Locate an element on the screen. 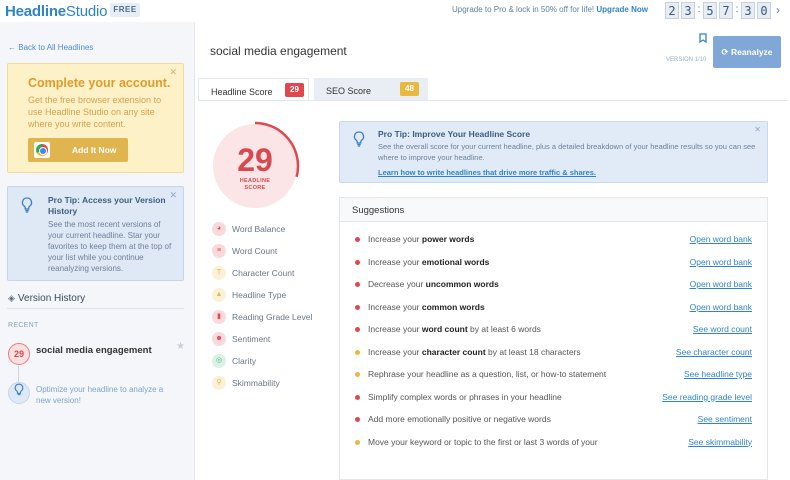 The width and height of the screenshot is (790, 480). bookmark-icon is located at coordinates (703, 39).